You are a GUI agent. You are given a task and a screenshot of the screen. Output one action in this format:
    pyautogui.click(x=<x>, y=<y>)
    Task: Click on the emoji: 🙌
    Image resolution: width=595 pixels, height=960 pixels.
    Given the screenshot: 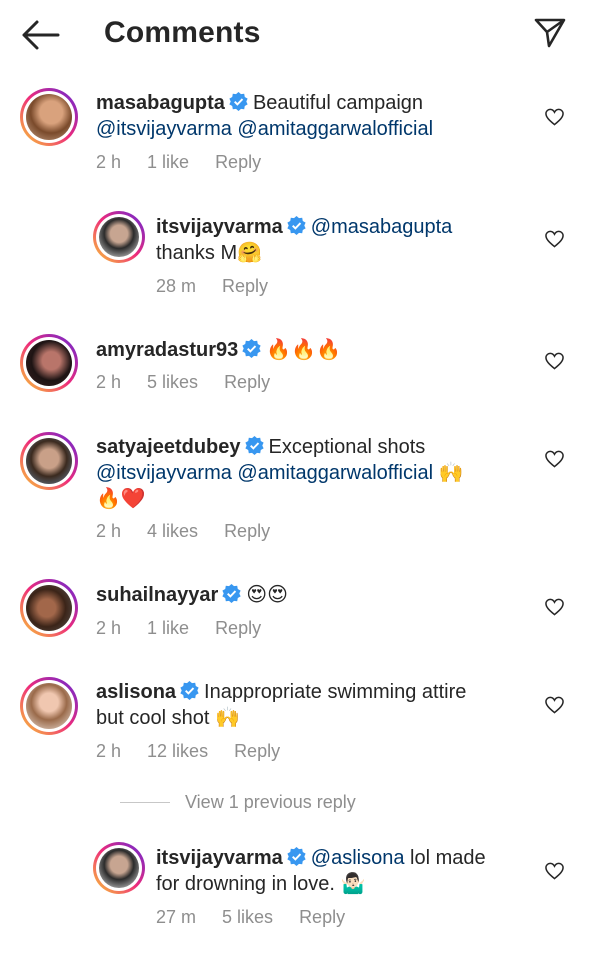 What is the action you would take?
    pyautogui.click(x=451, y=473)
    